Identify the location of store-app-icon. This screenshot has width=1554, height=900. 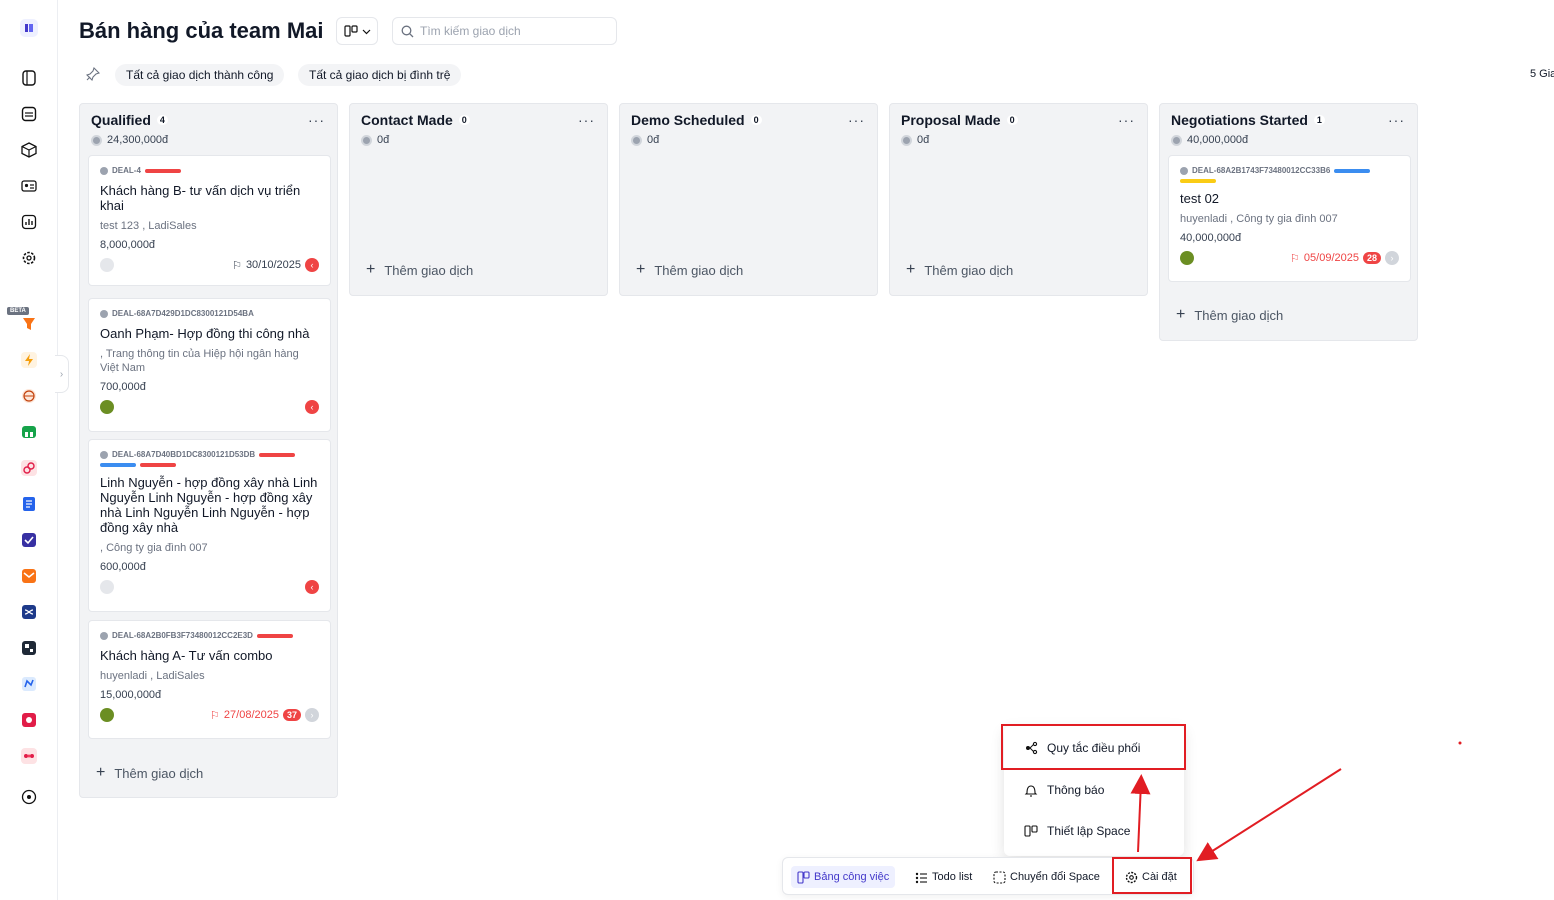
(29, 432).